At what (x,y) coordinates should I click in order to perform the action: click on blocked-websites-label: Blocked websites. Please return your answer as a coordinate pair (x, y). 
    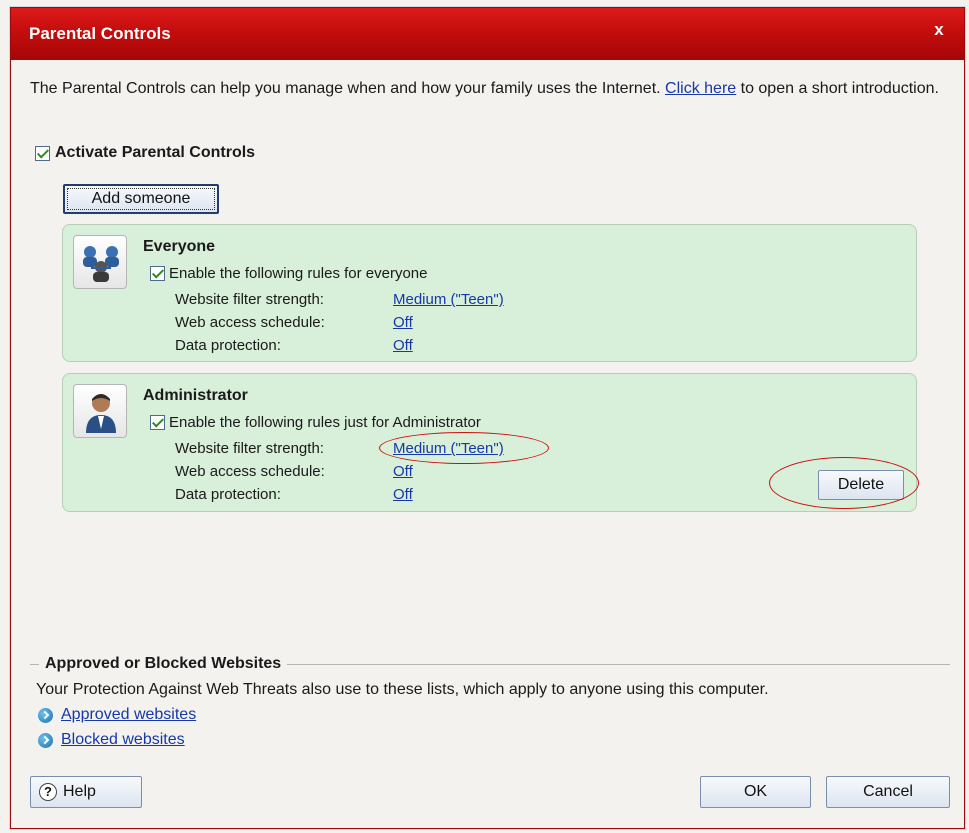
    Looking at the image, I should click on (123, 740).